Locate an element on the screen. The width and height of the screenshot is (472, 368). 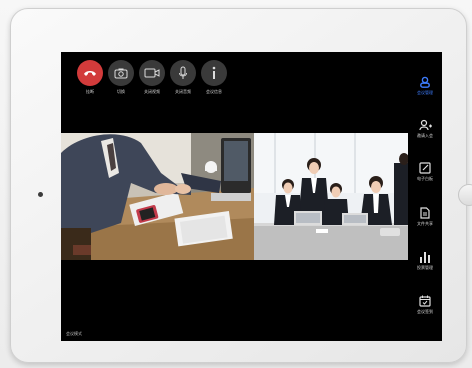
toggle-video-button: 关闭视频 is located at coordinates (152, 77).